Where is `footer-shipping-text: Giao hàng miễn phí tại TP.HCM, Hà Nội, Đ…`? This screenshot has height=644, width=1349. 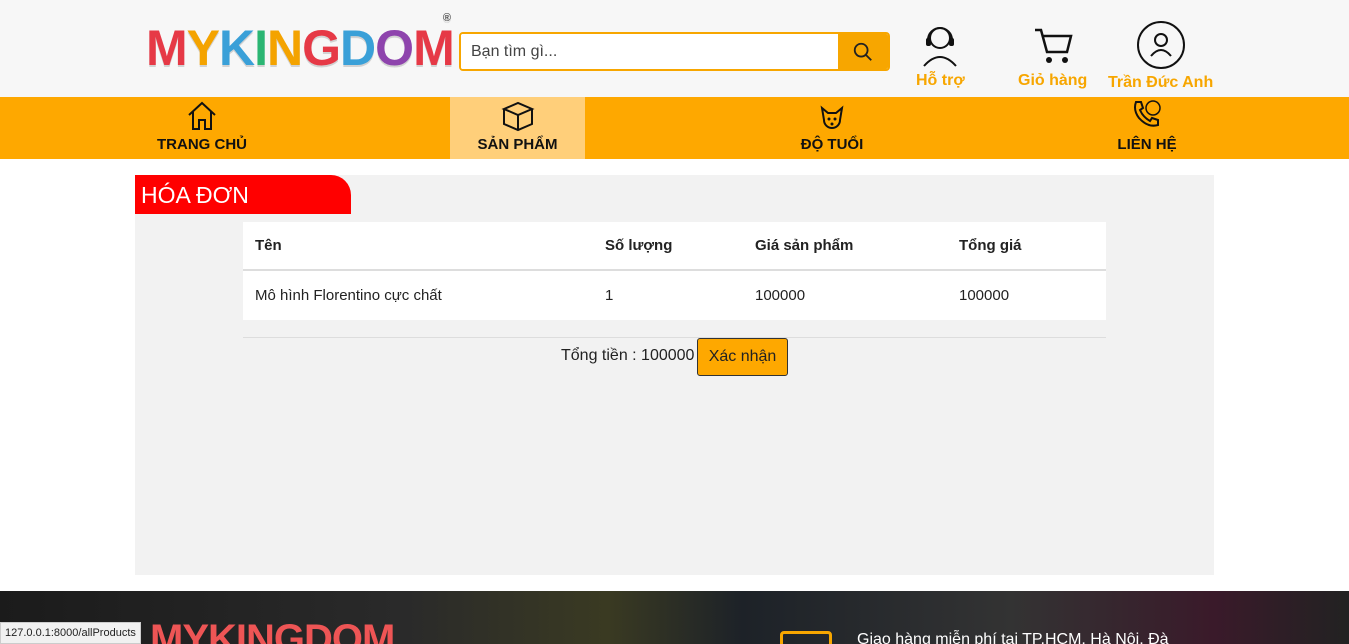 footer-shipping-text: Giao hàng miễn phí tại TP.HCM, Hà Nội, Đ… is located at coordinates (1013, 637).